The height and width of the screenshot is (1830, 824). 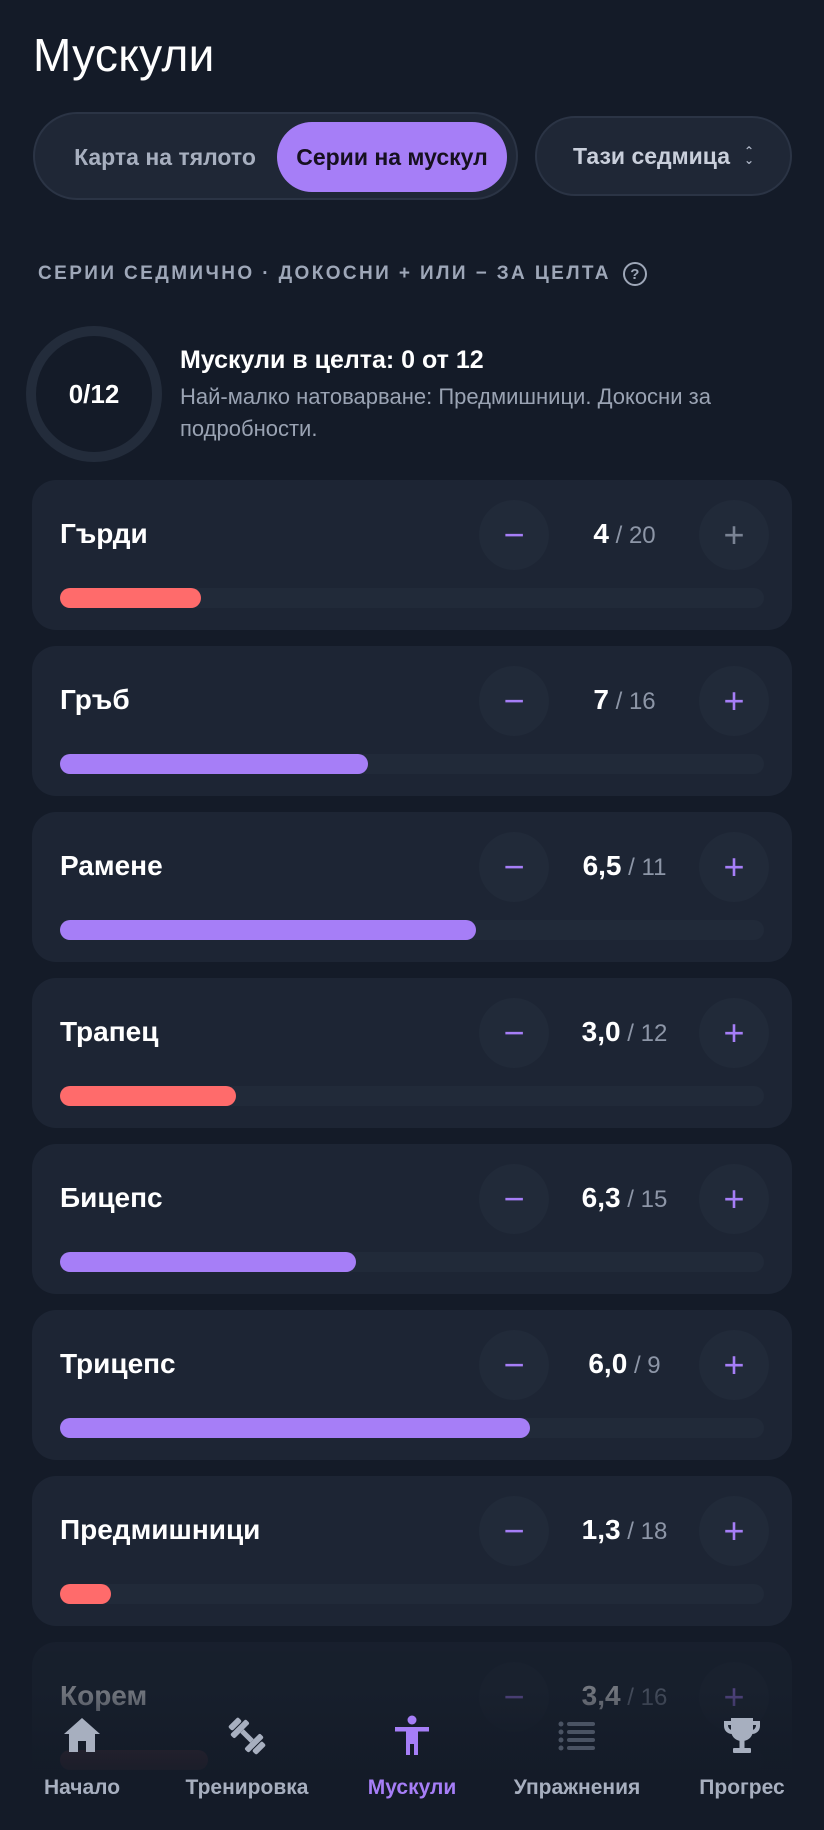 I want to click on person-icon, so click(x=412, y=1735).